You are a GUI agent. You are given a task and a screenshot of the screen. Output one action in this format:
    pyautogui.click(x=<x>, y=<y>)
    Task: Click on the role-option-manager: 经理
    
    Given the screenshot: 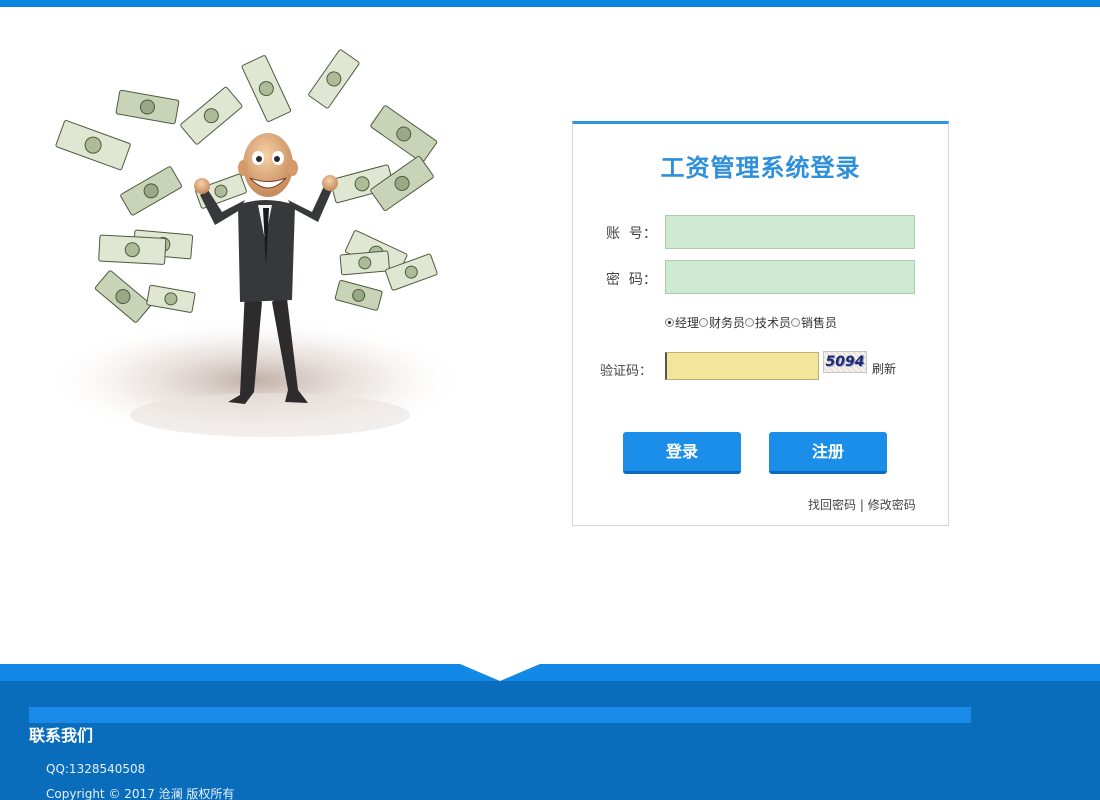 What is the action you would take?
    pyautogui.click(x=682, y=322)
    